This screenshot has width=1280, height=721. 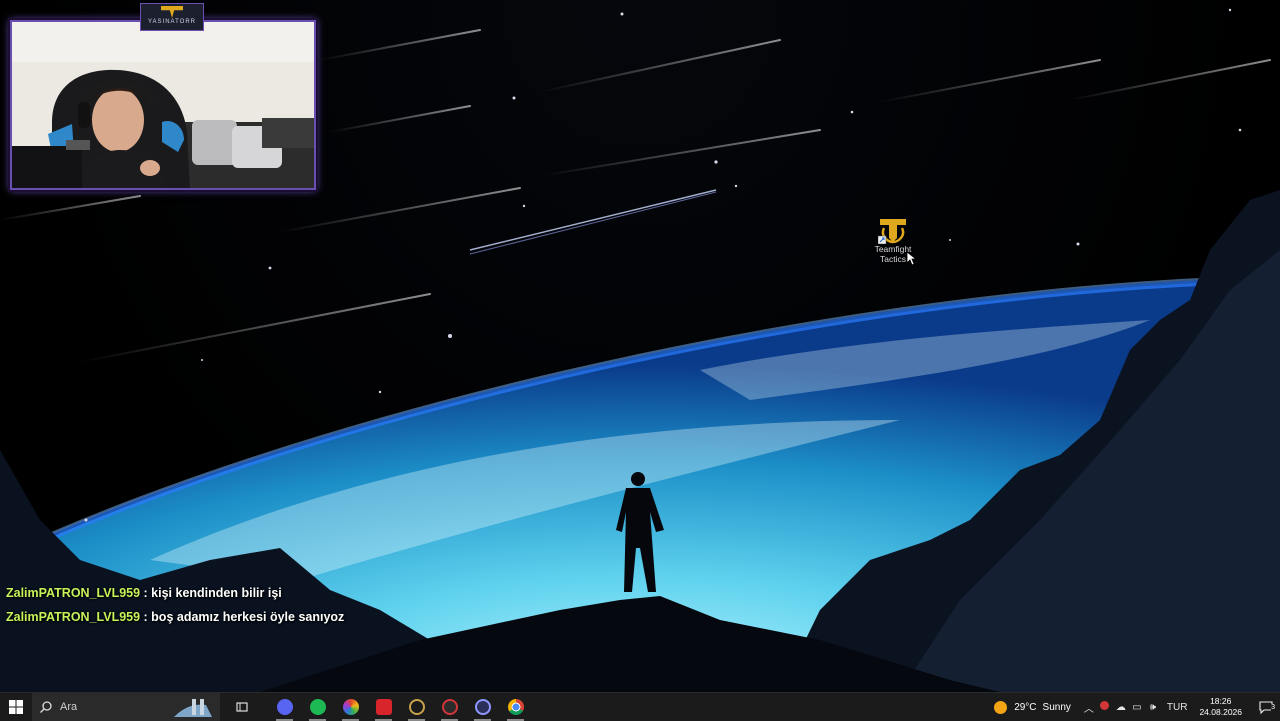 What do you see at coordinates (1266, 707) in the screenshot?
I see `notification-center-button: 3` at bounding box center [1266, 707].